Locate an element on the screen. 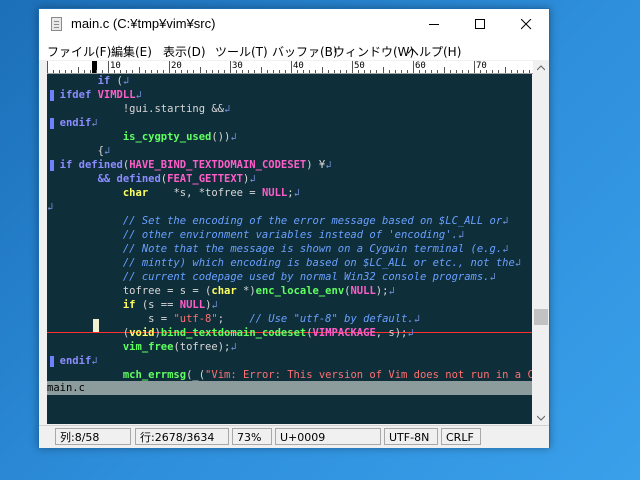 This screenshot has height=480, width=640. code-line: endif↲ is located at coordinates (289, 361).